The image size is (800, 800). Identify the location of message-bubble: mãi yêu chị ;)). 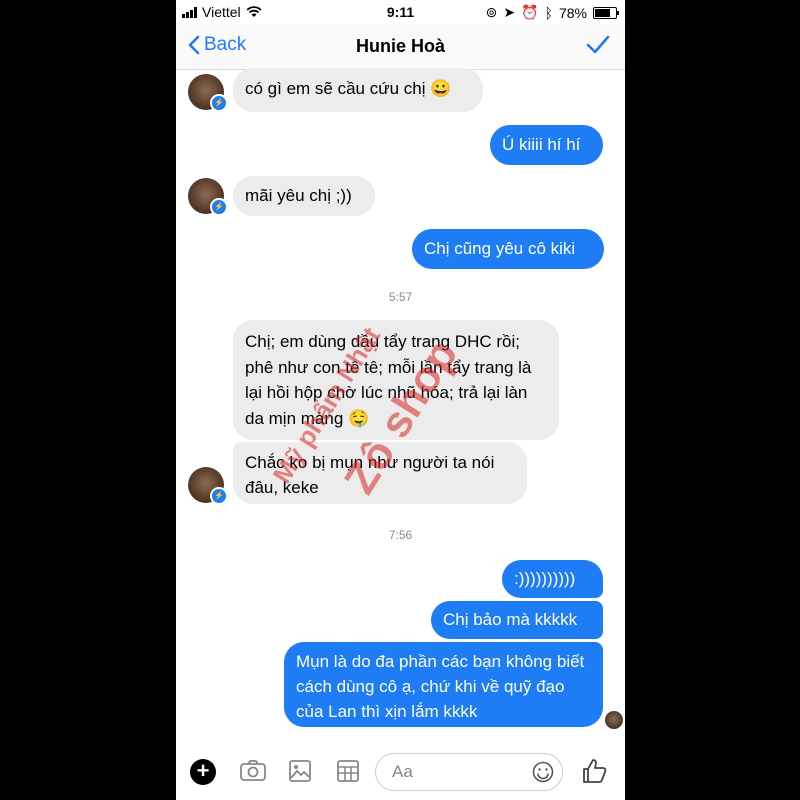
(304, 196).